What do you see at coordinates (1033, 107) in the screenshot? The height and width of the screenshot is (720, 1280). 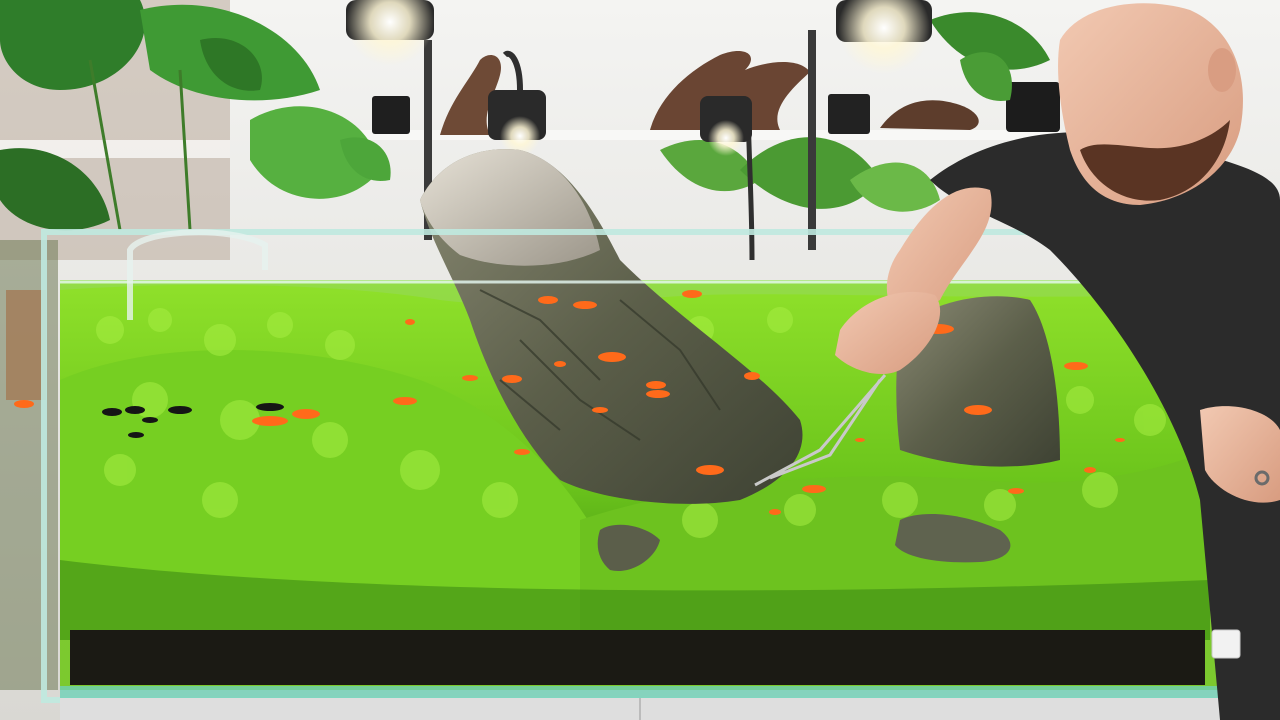 I see `pot-right` at bounding box center [1033, 107].